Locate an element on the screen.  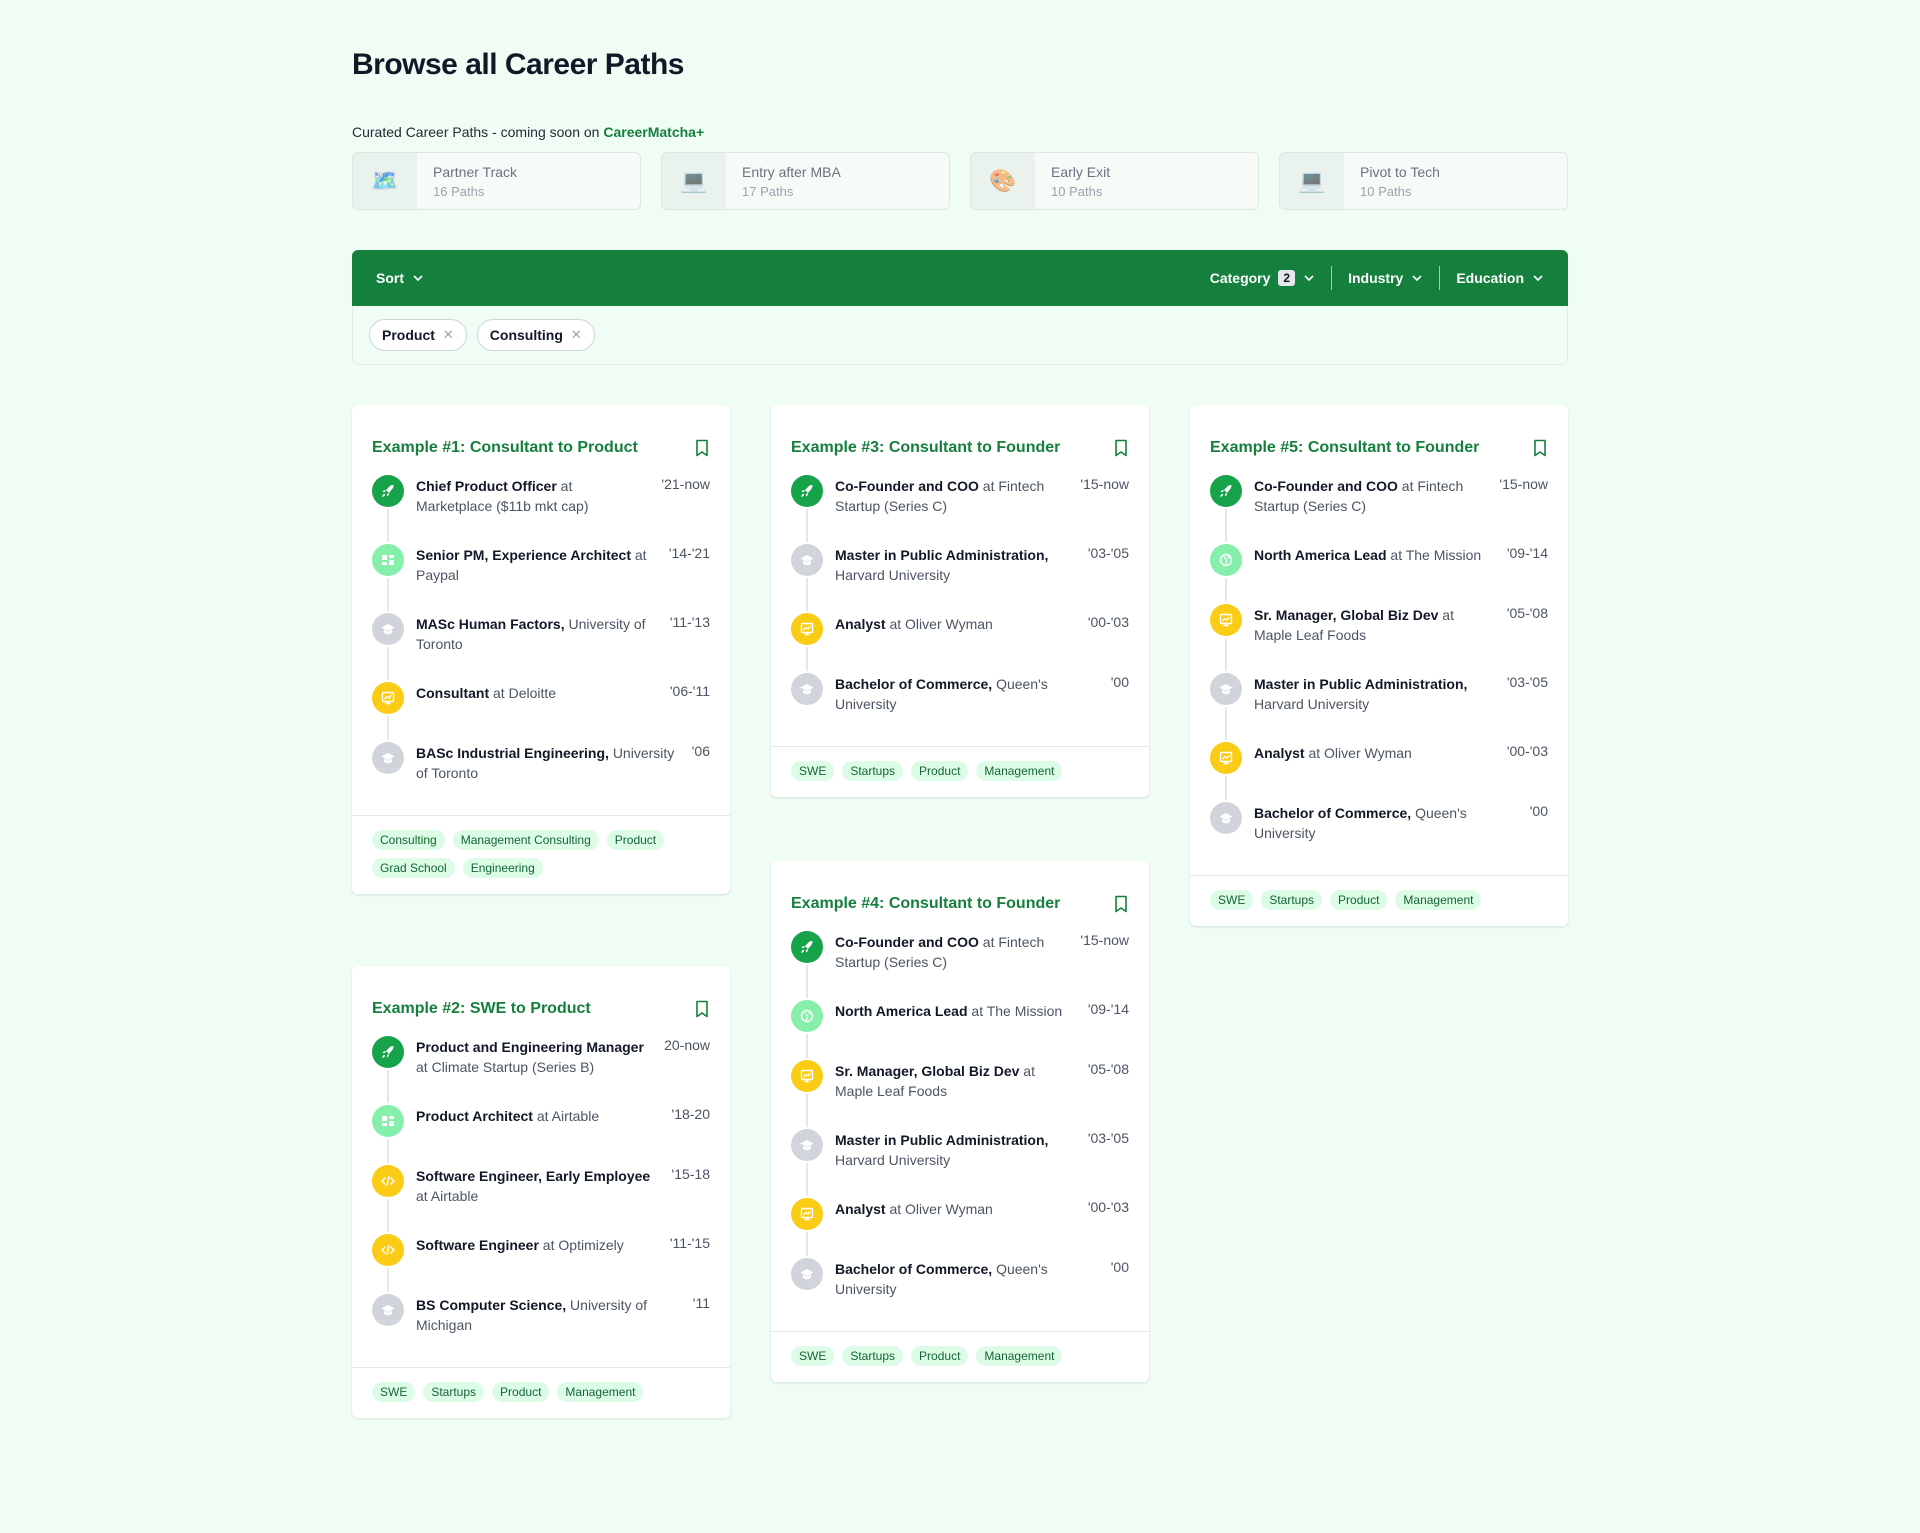
filter-chip-label: Consulting is located at coordinates (526, 335).